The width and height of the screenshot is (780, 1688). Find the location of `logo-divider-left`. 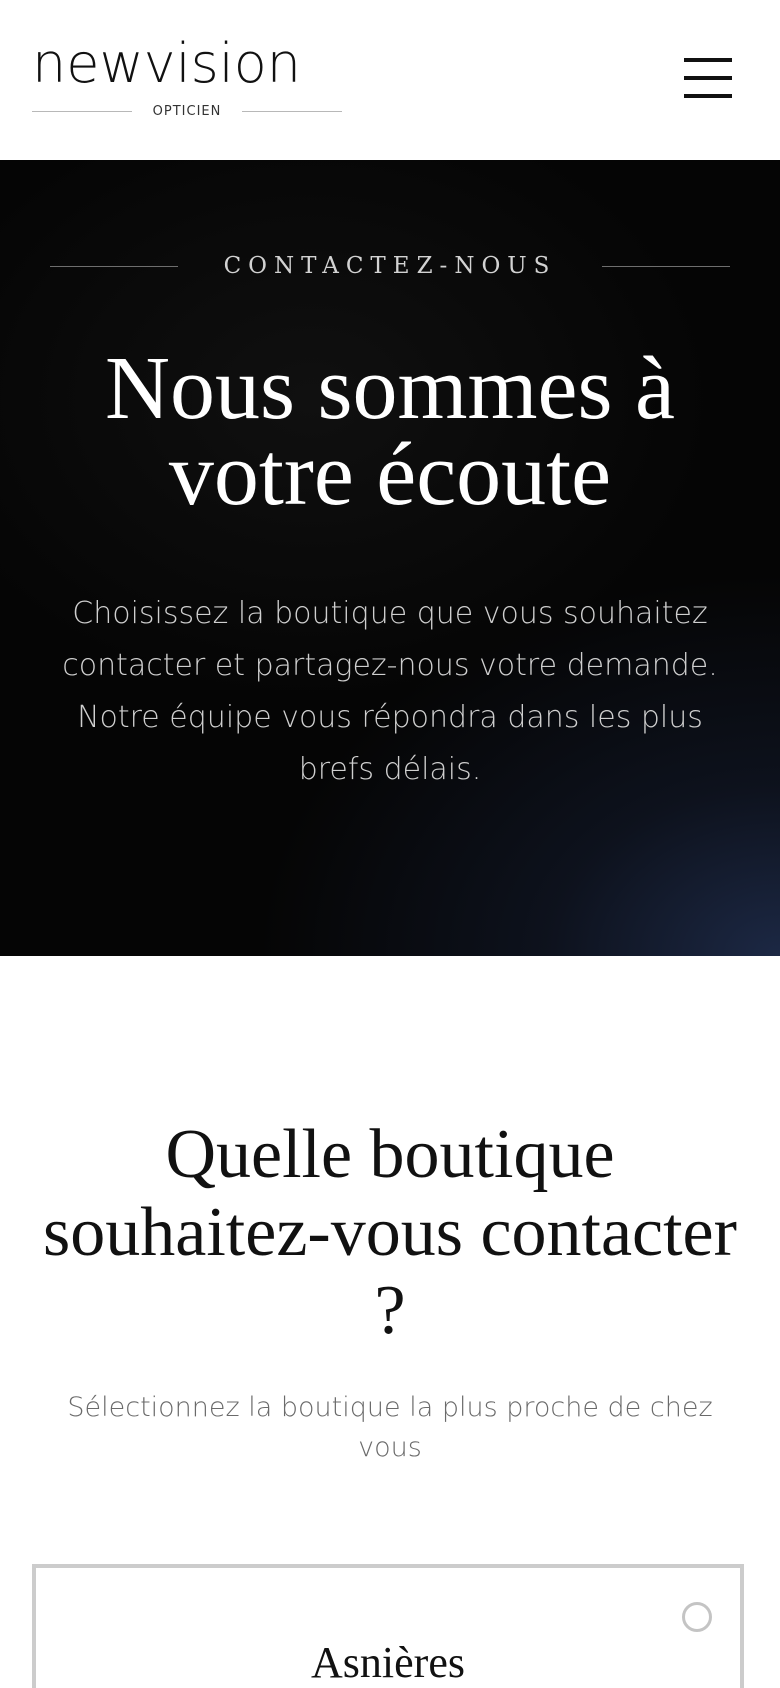

logo-divider-left is located at coordinates (82, 111).